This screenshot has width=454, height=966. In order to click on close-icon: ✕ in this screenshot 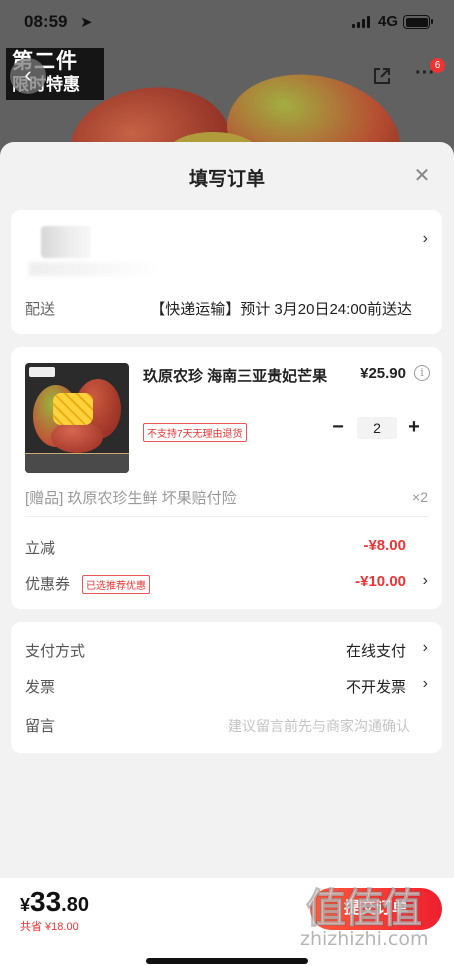, I will do `click(422, 176)`.